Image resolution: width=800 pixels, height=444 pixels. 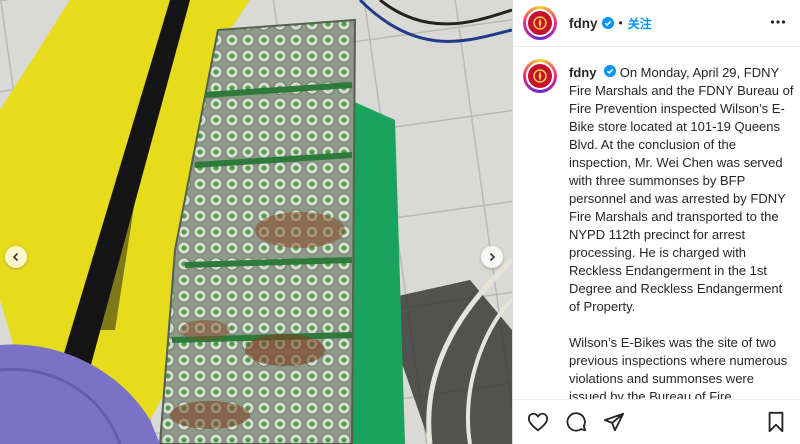 I want to click on more-options-icon, so click(x=778, y=24).